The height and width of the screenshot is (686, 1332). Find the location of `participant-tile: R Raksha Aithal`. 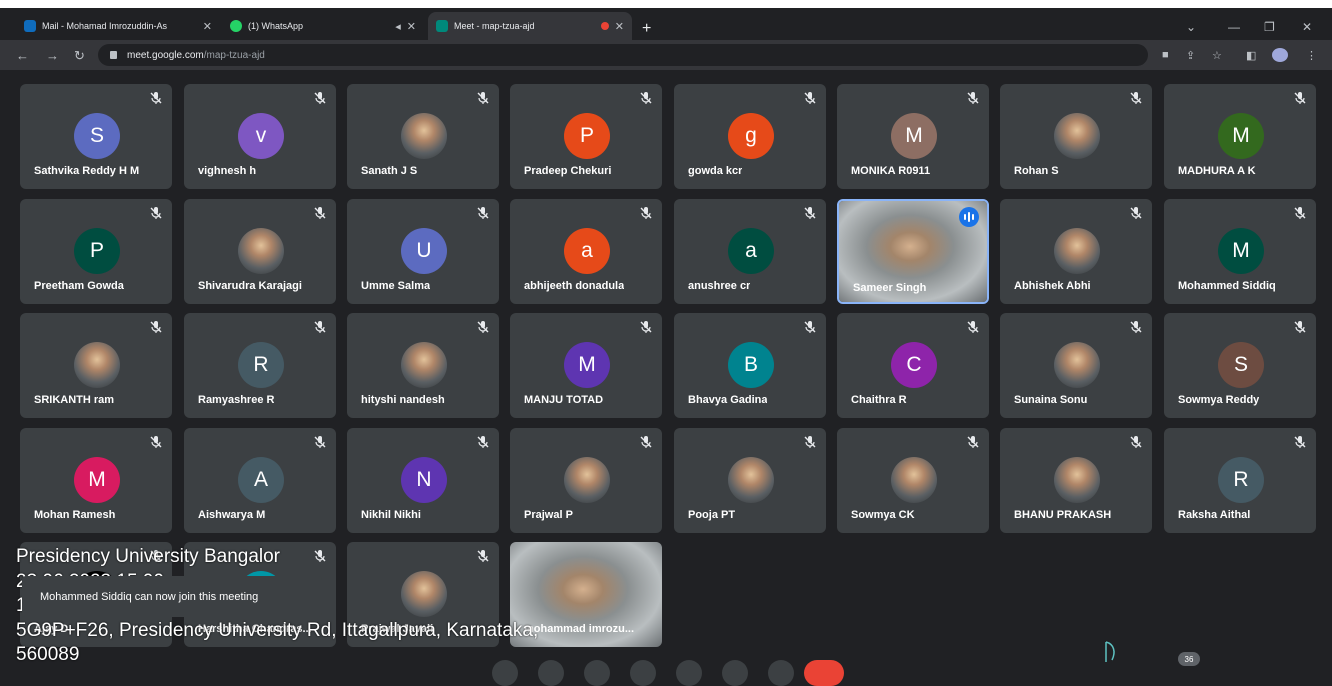

participant-tile: R Raksha Aithal is located at coordinates (1240, 480).